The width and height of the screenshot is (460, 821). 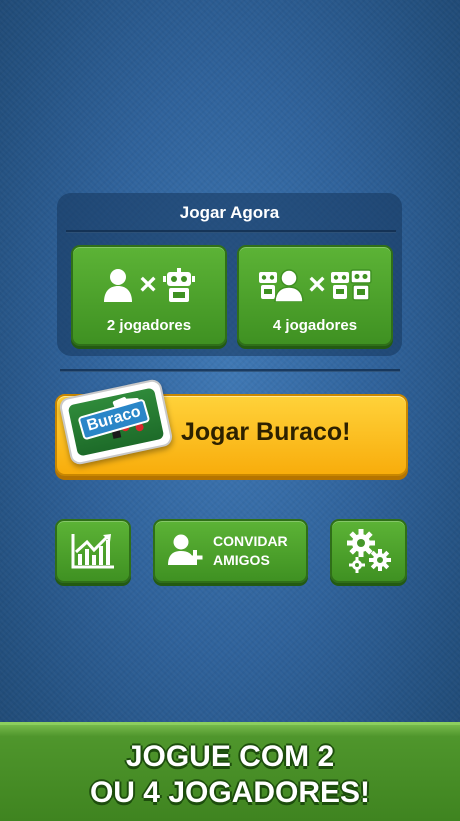 I want to click on statistics-button, so click(x=93, y=551).